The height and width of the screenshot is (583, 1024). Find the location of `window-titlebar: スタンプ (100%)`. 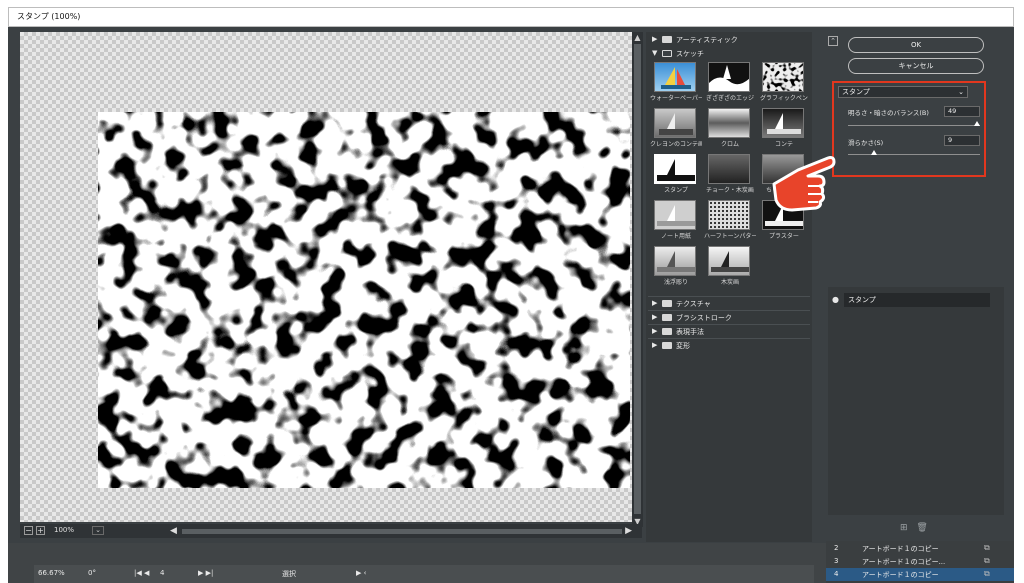

window-titlebar: スタンプ (100%) is located at coordinates (511, 17).